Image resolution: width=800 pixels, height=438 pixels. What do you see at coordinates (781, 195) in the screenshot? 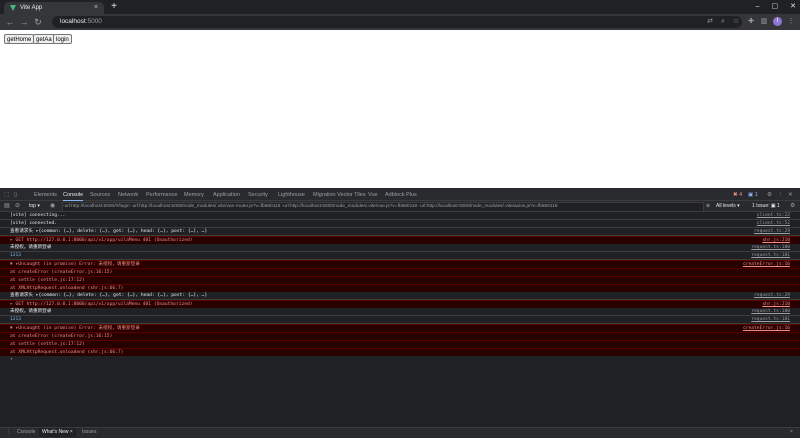
I see `devtools-more-icon: ⋮` at bounding box center [781, 195].